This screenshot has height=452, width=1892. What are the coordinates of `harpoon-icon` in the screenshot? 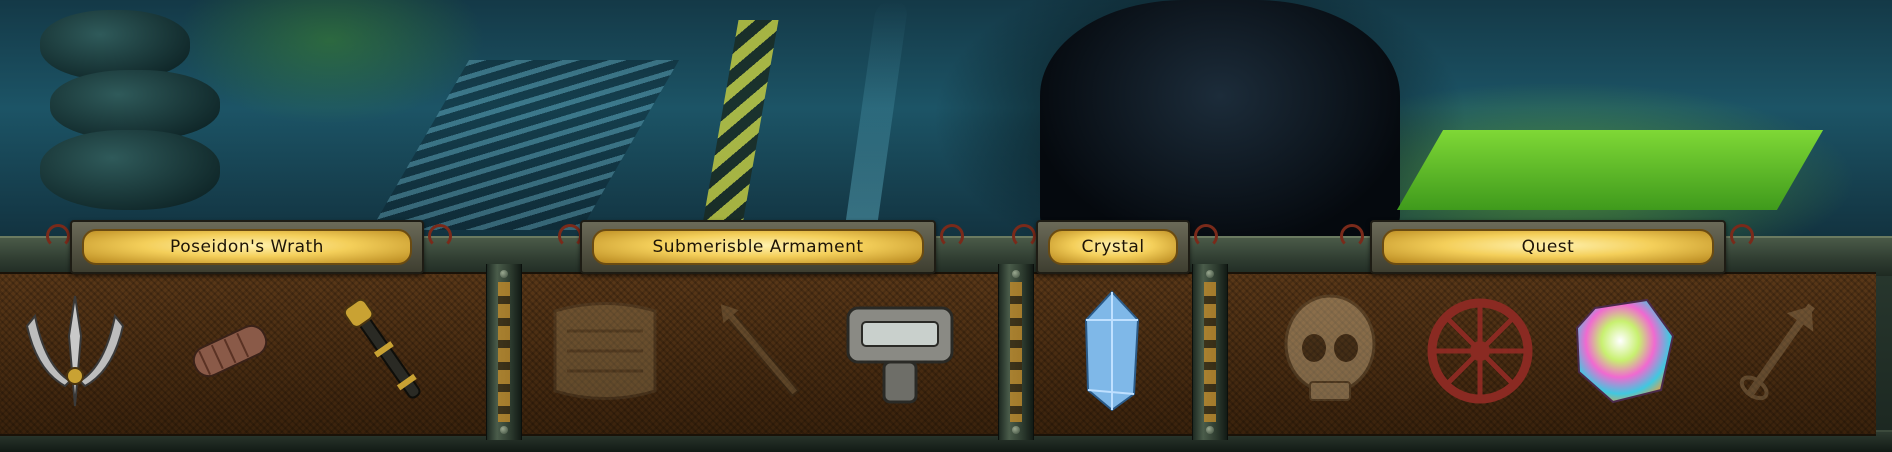 It's located at (760, 351).